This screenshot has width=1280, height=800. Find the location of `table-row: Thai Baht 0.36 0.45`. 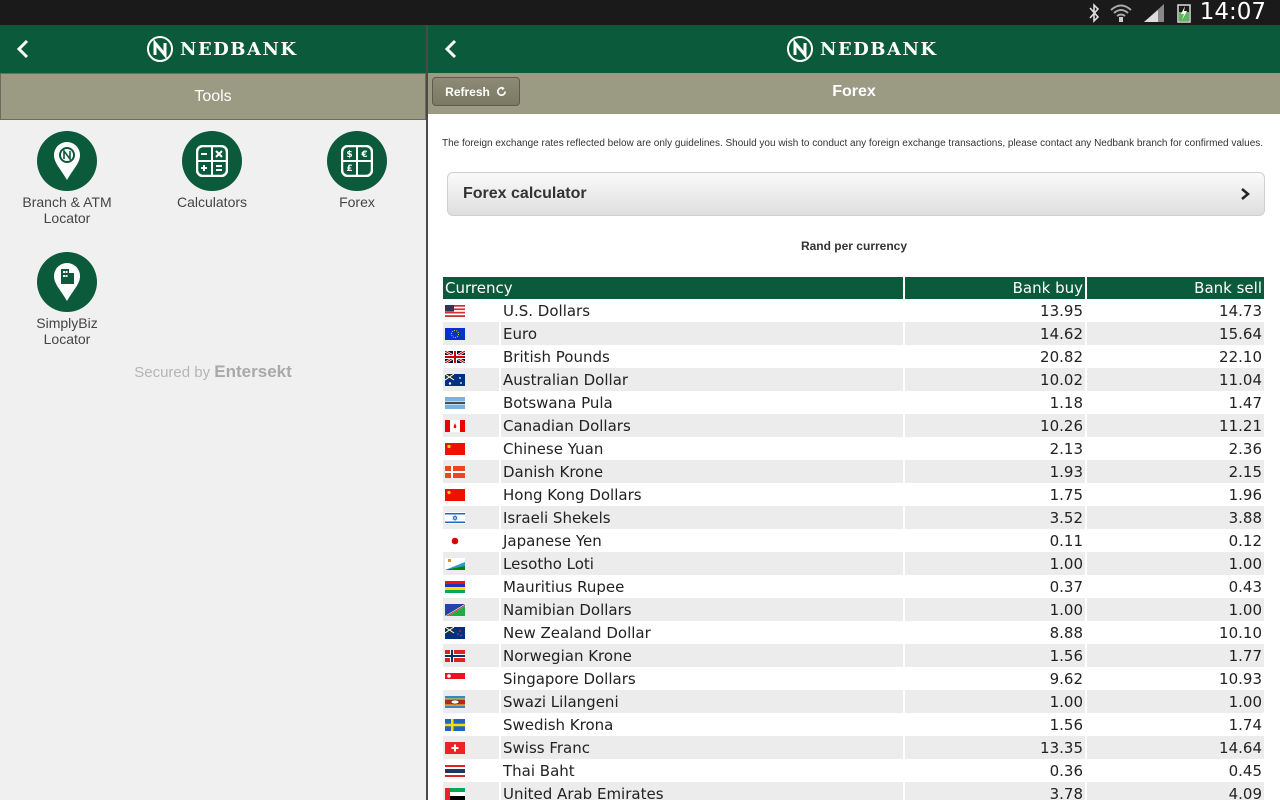

table-row: Thai Baht 0.36 0.45 is located at coordinates (853, 770).